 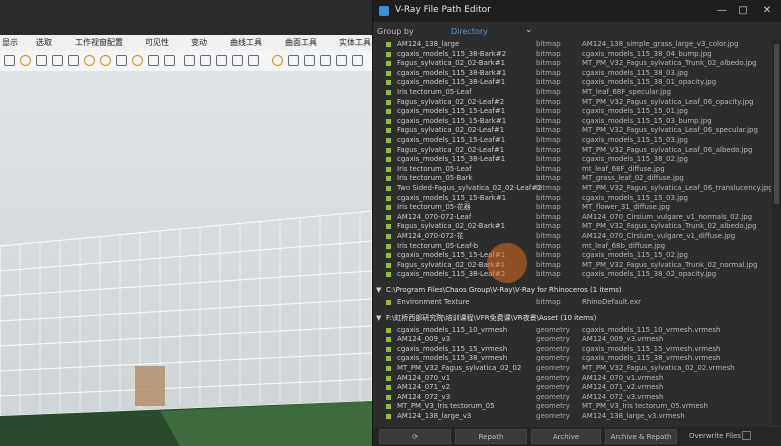 I want to click on close-icon: ✕, so click(x=767, y=11).